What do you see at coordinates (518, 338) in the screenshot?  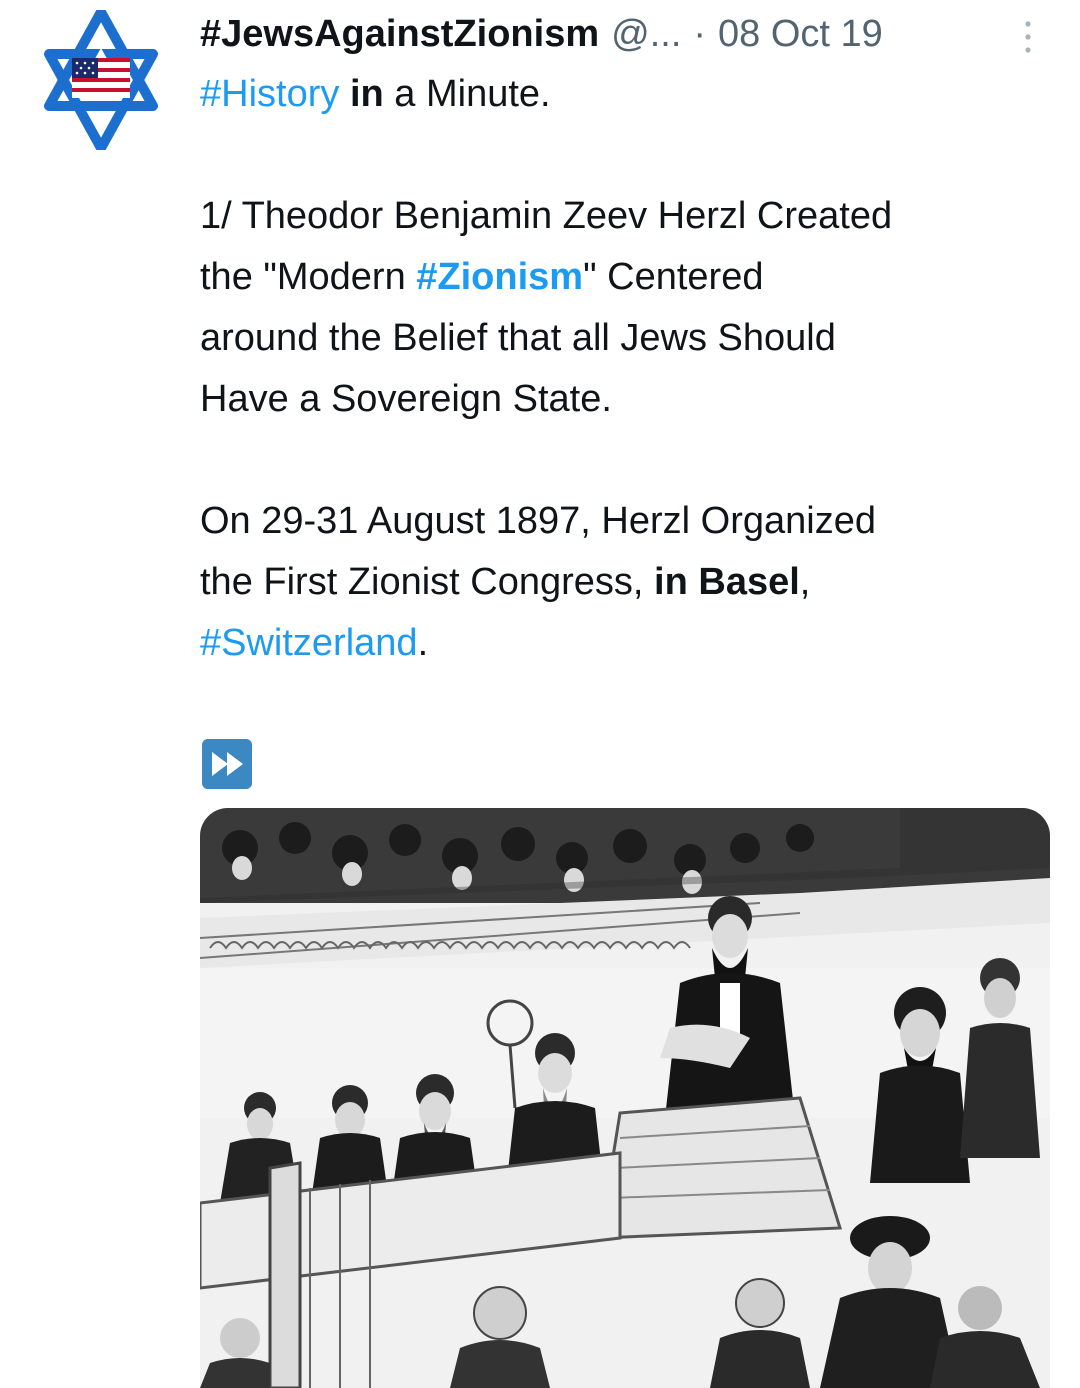 I see `para-1-text-4: around the Belief that all Jews Should` at bounding box center [518, 338].